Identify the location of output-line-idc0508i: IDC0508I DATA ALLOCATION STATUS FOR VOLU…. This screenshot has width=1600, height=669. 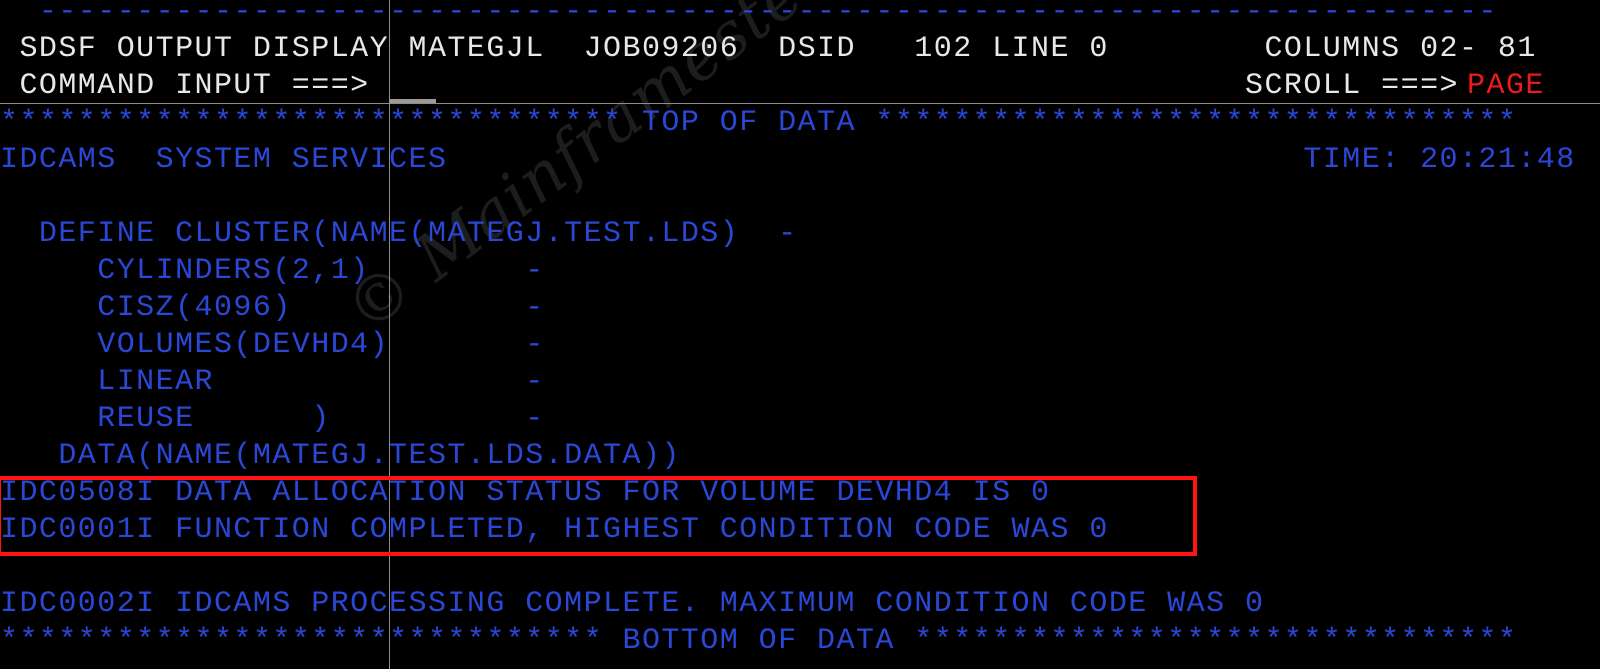
(525, 493).